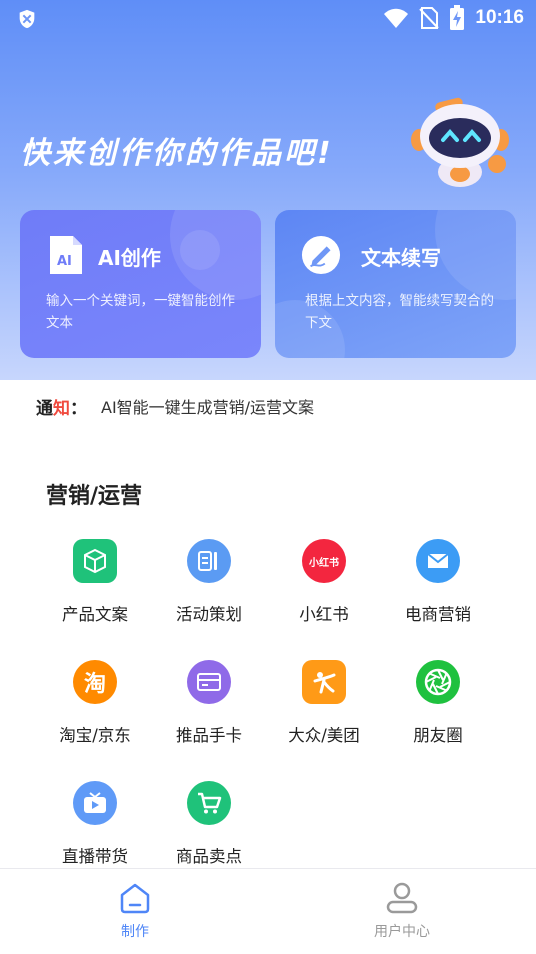  Describe the element at coordinates (95, 826) in the screenshot. I see `tool-live-selling: 直播带货` at that location.